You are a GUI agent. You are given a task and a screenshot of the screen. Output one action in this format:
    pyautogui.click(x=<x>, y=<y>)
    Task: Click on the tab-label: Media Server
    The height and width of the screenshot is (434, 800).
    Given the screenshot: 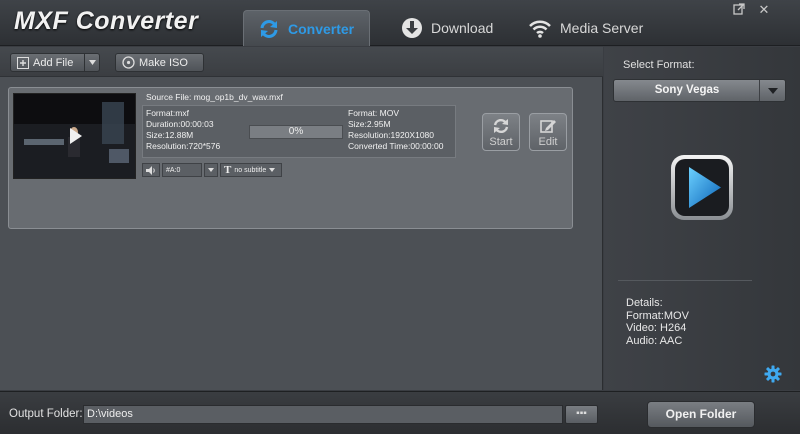 What is the action you would take?
    pyautogui.click(x=602, y=28)
    